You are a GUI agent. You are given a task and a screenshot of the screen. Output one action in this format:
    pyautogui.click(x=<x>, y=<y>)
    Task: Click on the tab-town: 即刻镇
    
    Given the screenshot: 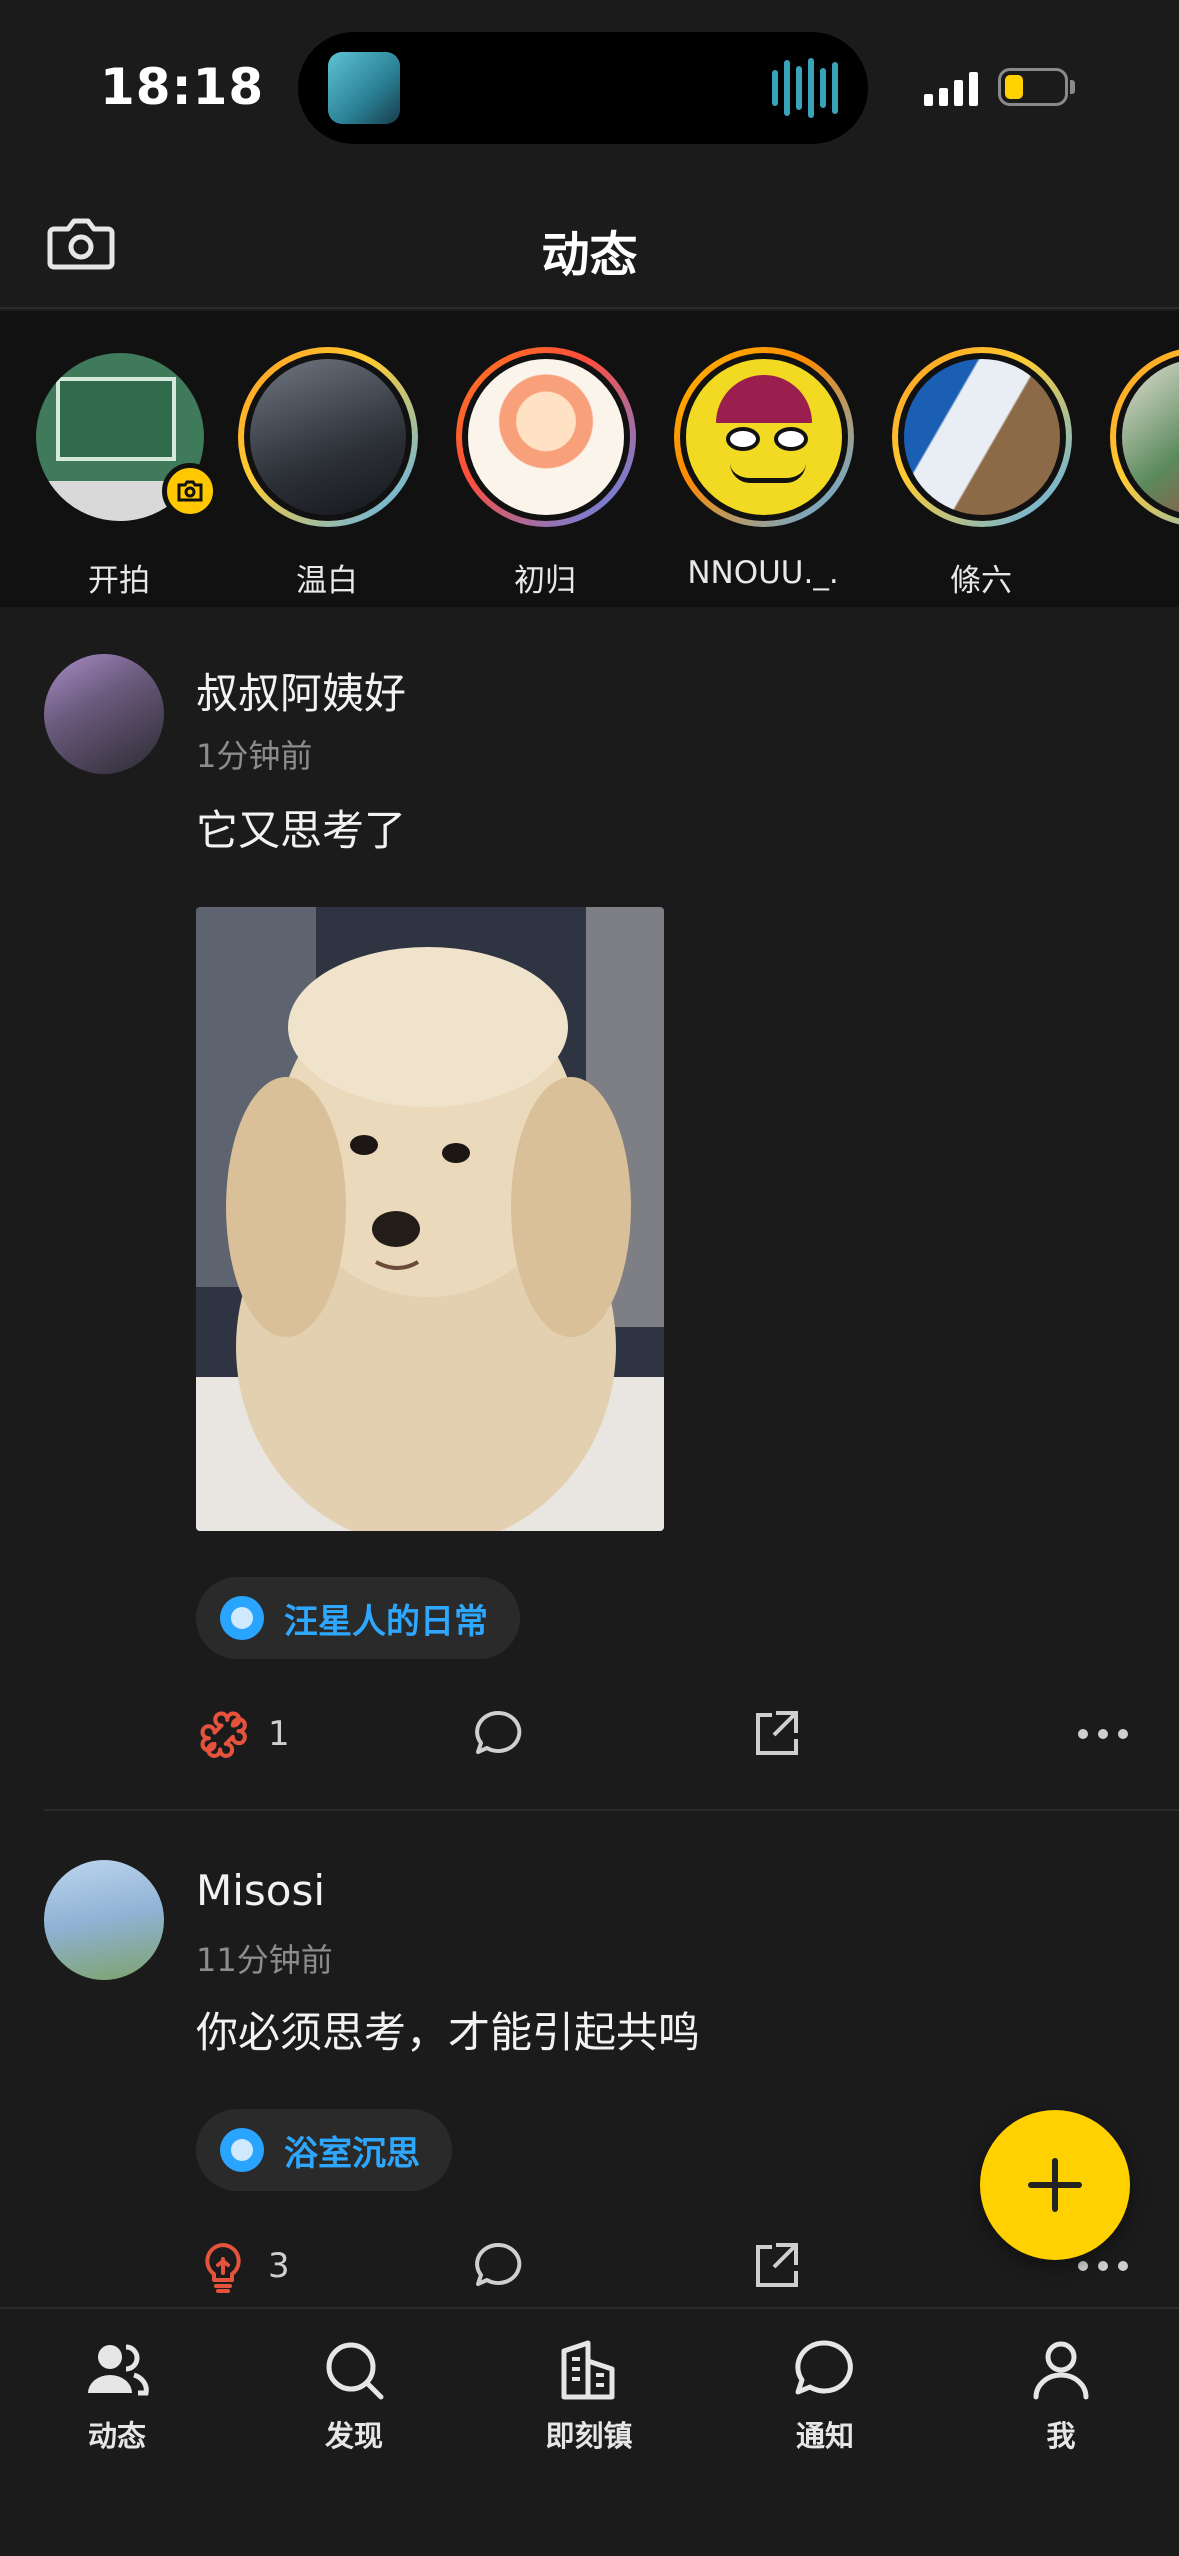 What is the action you would take?
    pyautogui.click(x=589, y=2400)
    